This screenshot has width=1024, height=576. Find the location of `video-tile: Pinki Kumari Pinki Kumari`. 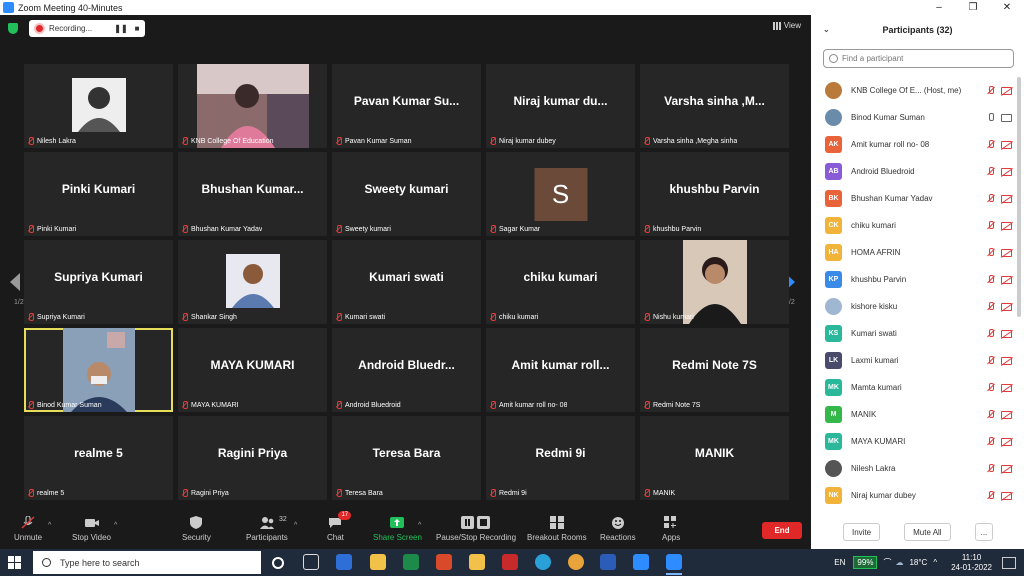

video-tile: Pinki Kumari Pinki Kumari is located at coordinates (98, 194).